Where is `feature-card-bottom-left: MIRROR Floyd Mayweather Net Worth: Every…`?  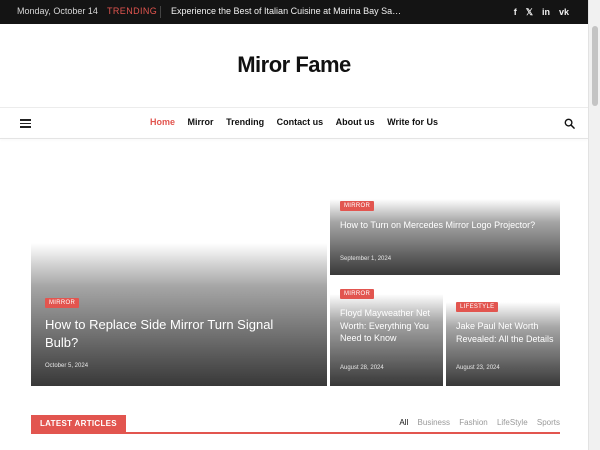 feature-card-bottom-left: MIRROR Floyd Mayweather Net Worth: Every… is located at coordinates (386, 332).